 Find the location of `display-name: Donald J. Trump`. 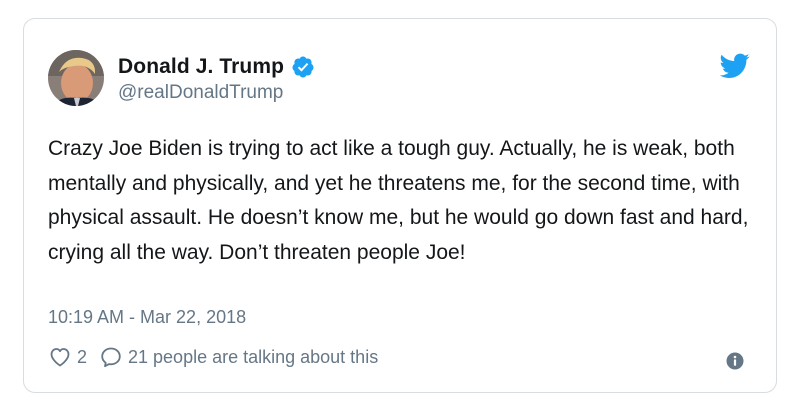

display-name: Donald J. Trump is located at coordinates (201, 67).